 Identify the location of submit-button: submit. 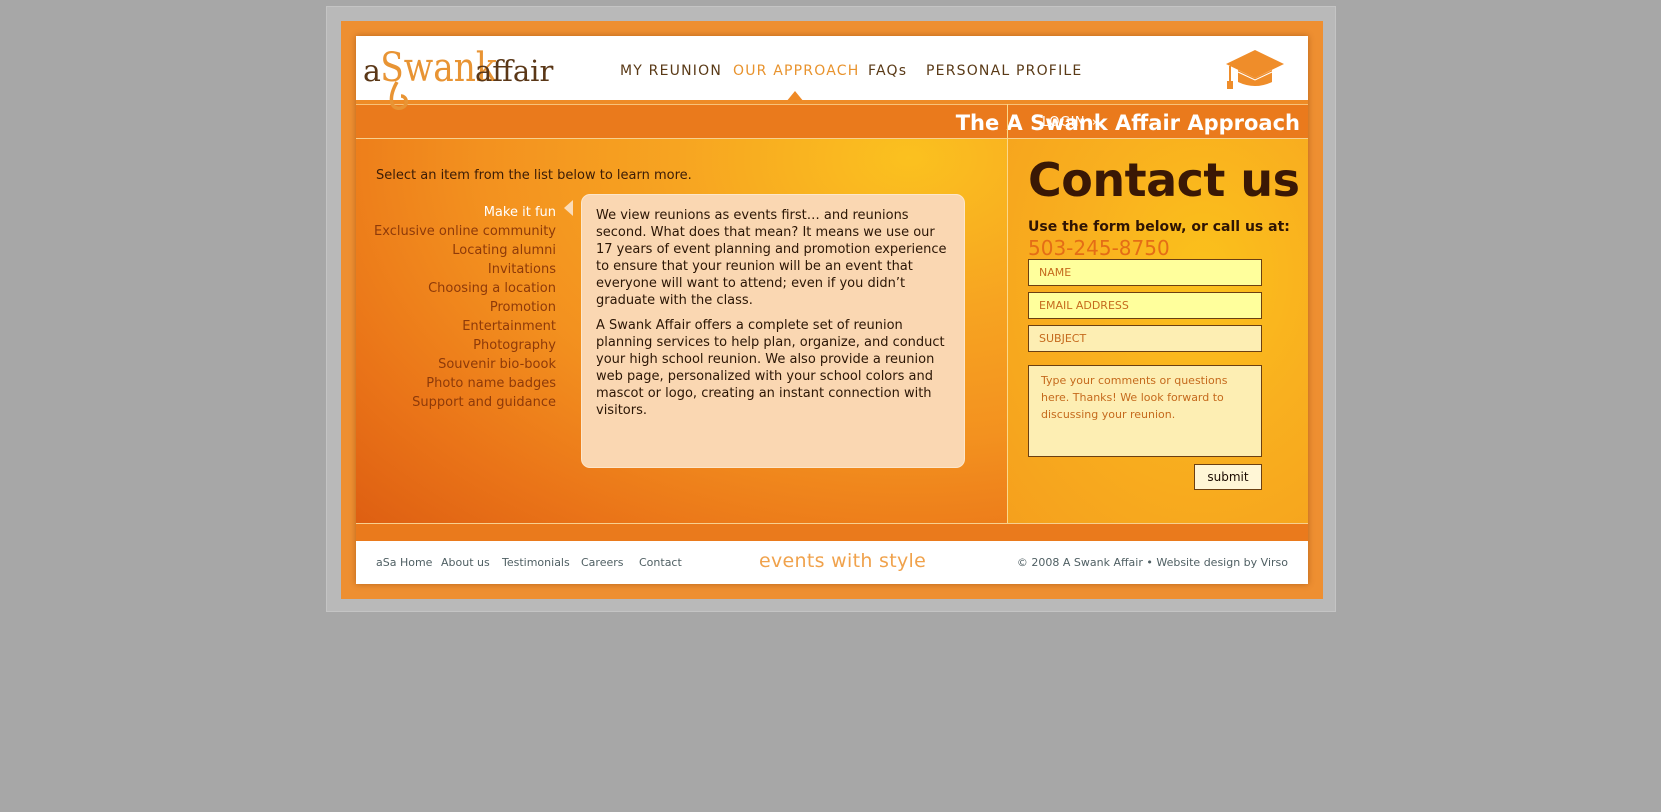
(1228, 477).